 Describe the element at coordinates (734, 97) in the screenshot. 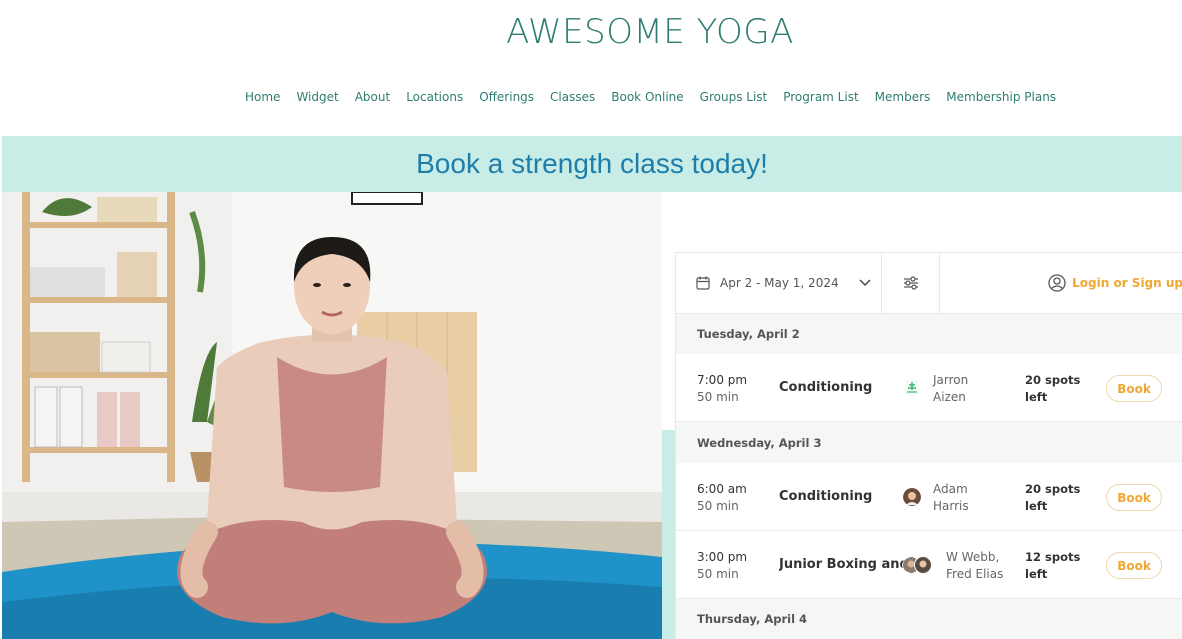

I see `nav-groups-list: Groups List` at that location.